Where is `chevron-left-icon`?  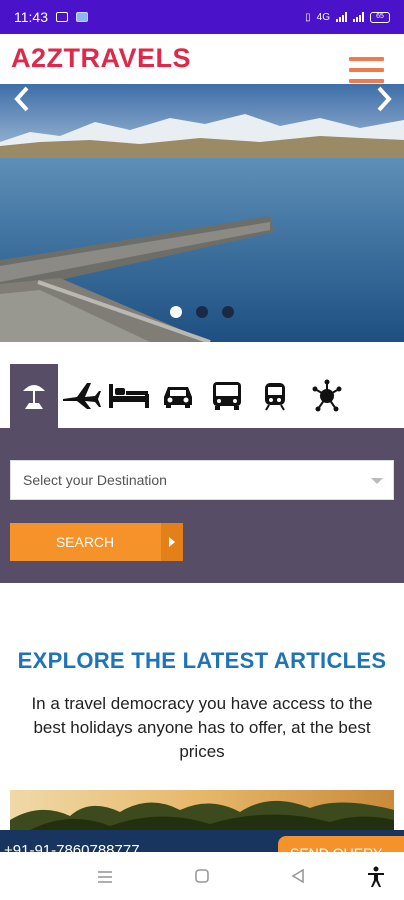
chevron-left-icon is located at coordinates (22, 99).